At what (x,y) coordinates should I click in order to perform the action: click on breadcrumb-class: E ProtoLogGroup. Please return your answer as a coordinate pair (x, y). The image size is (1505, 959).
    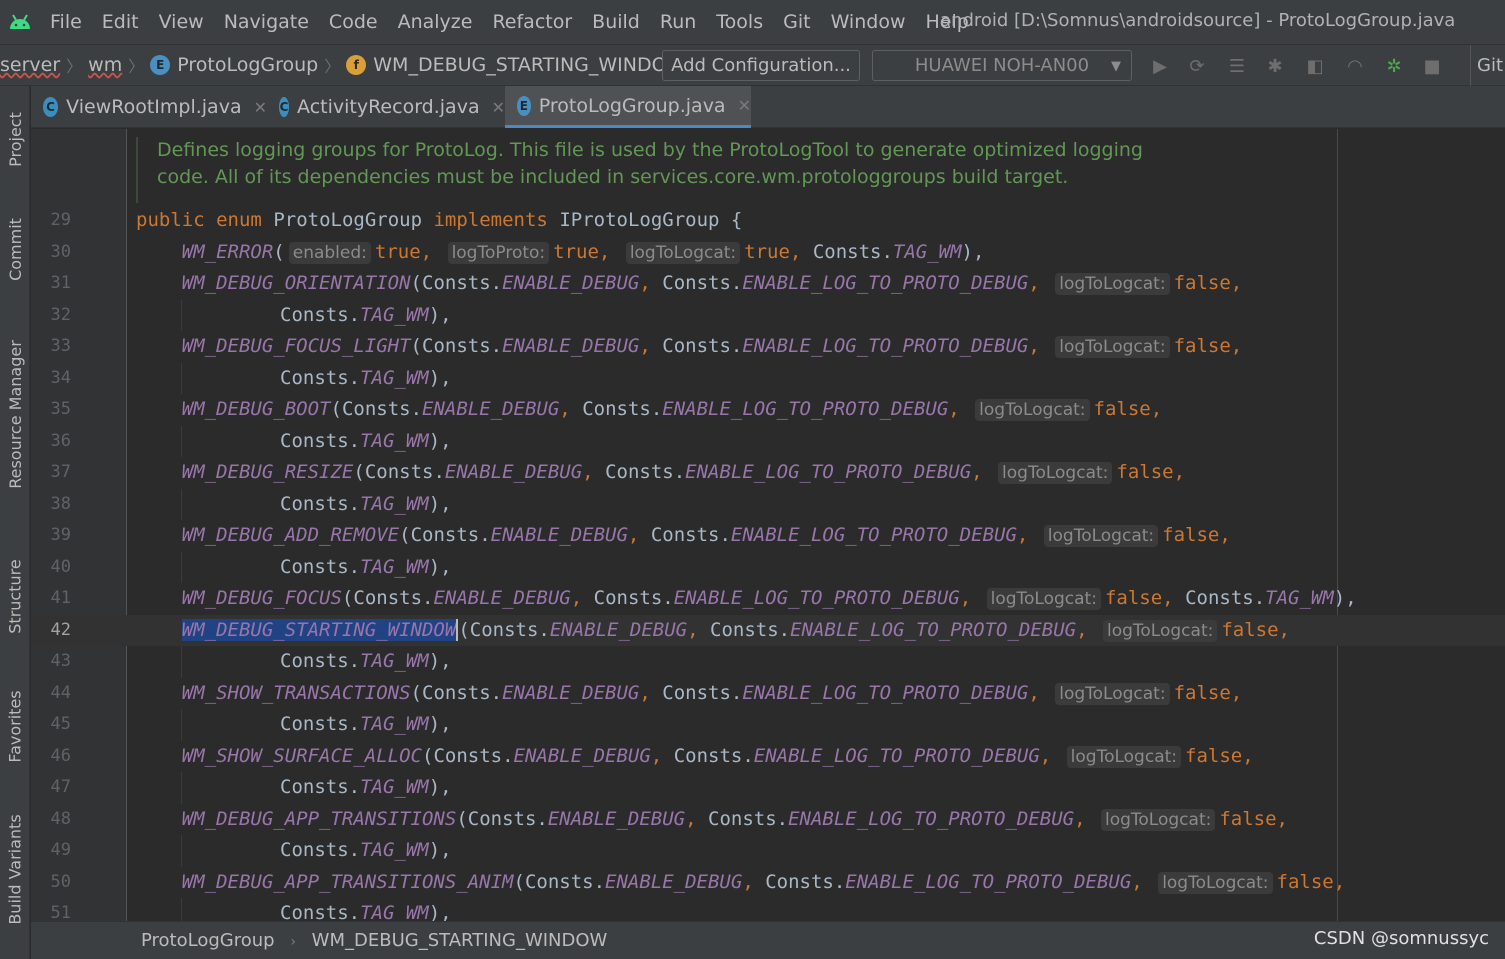
    Looking at the image, I should click on (234, 65).